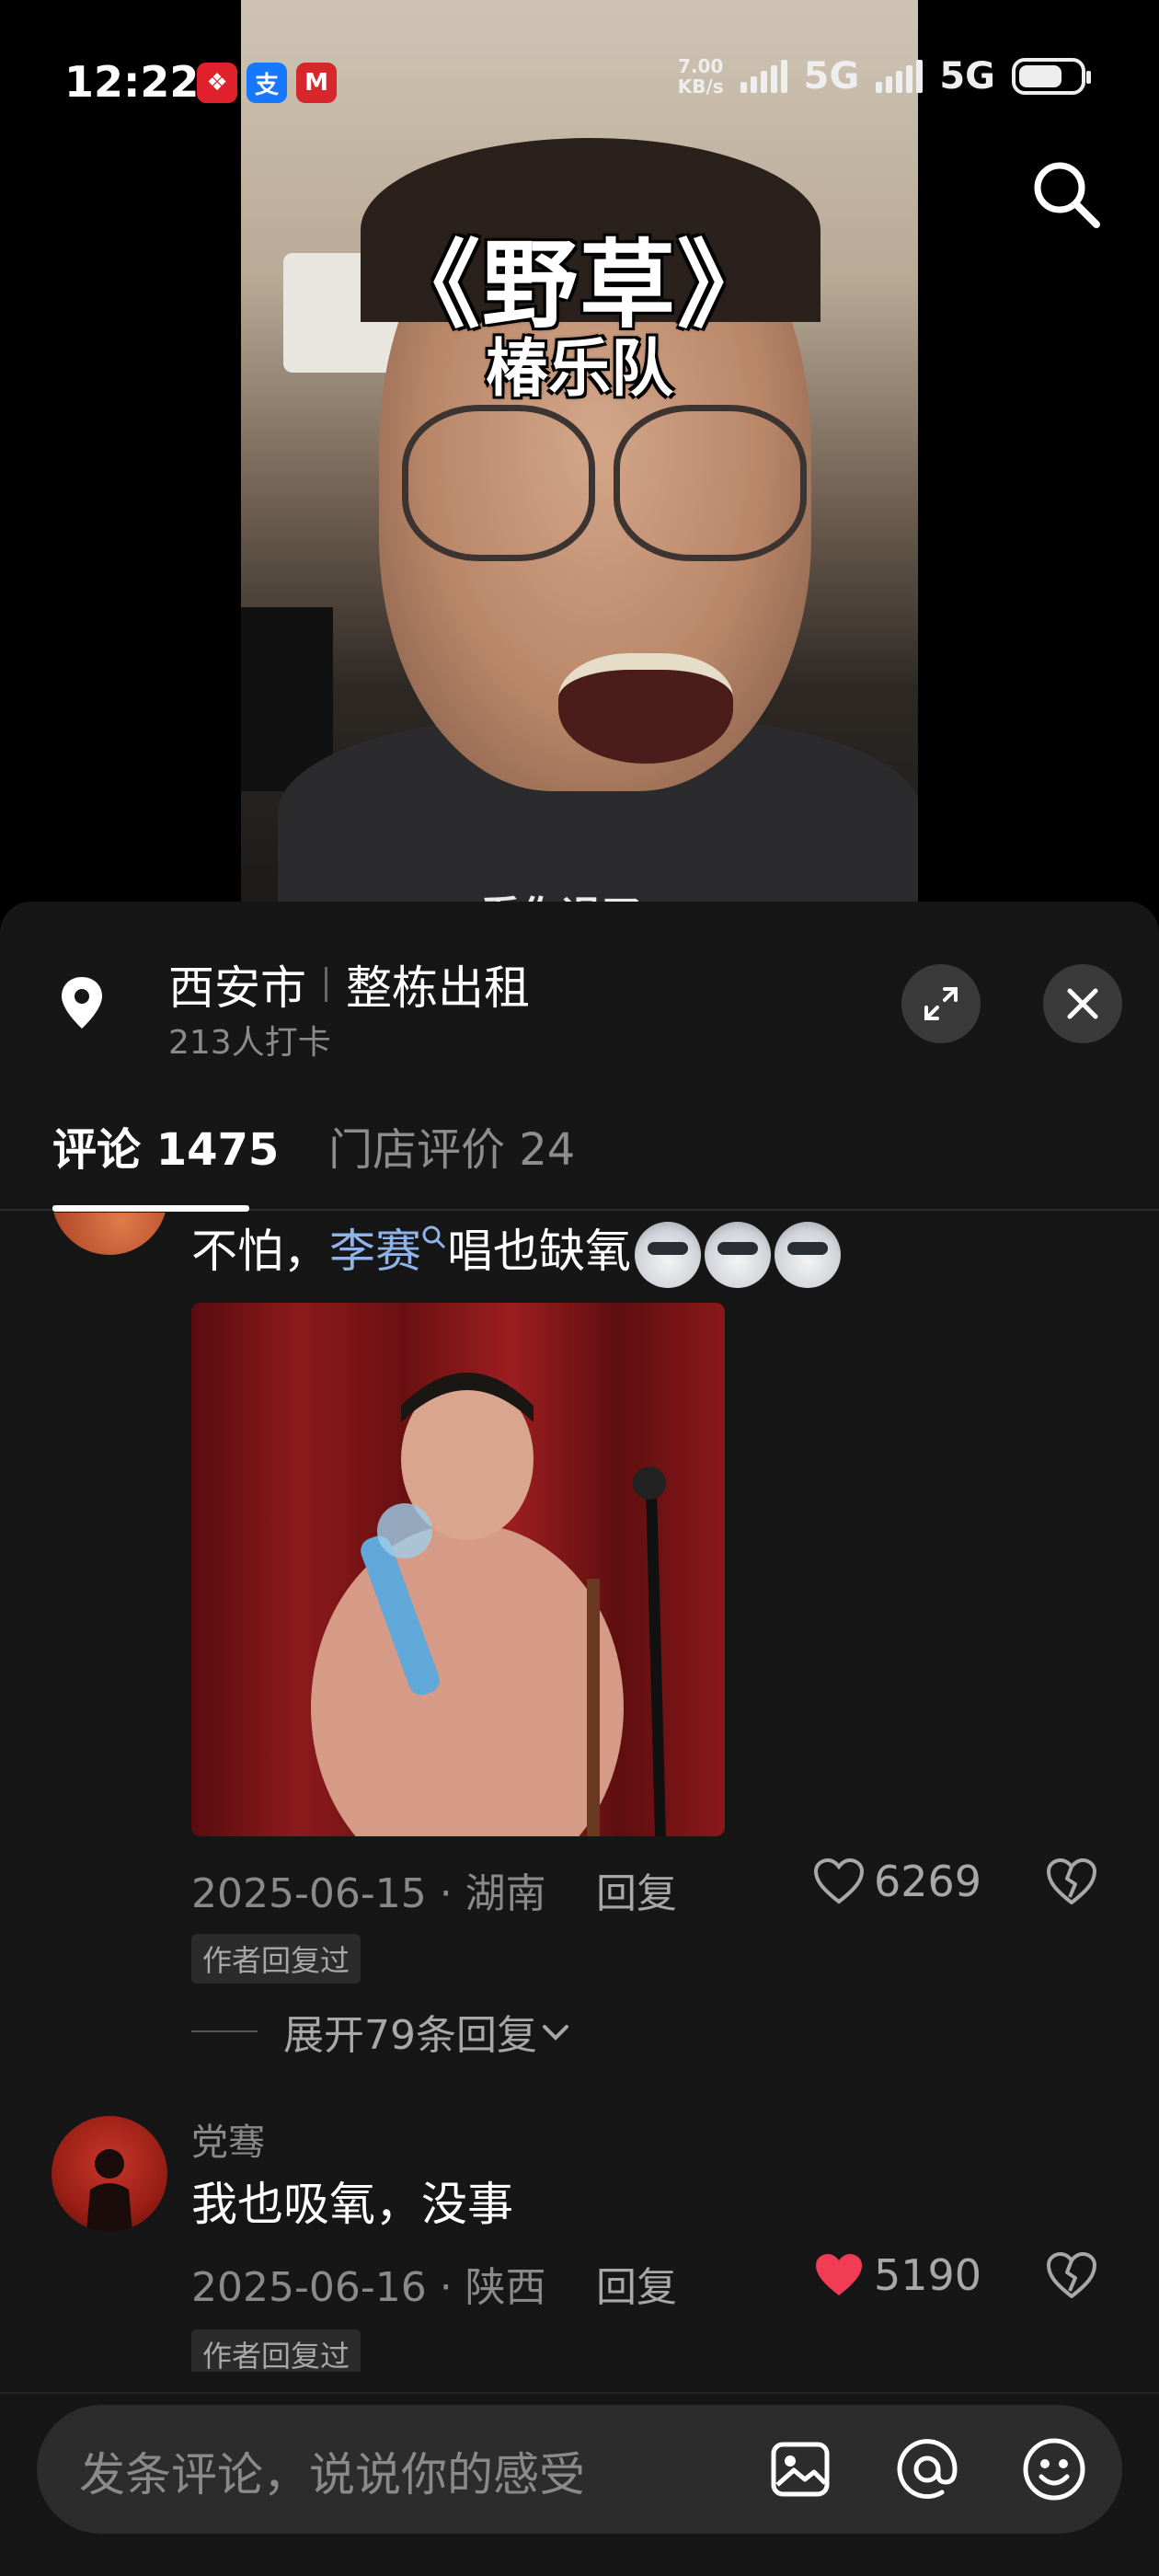 This screenshot has width=1159, height=2576. I want to click on expand-button, so click(941, 1003).